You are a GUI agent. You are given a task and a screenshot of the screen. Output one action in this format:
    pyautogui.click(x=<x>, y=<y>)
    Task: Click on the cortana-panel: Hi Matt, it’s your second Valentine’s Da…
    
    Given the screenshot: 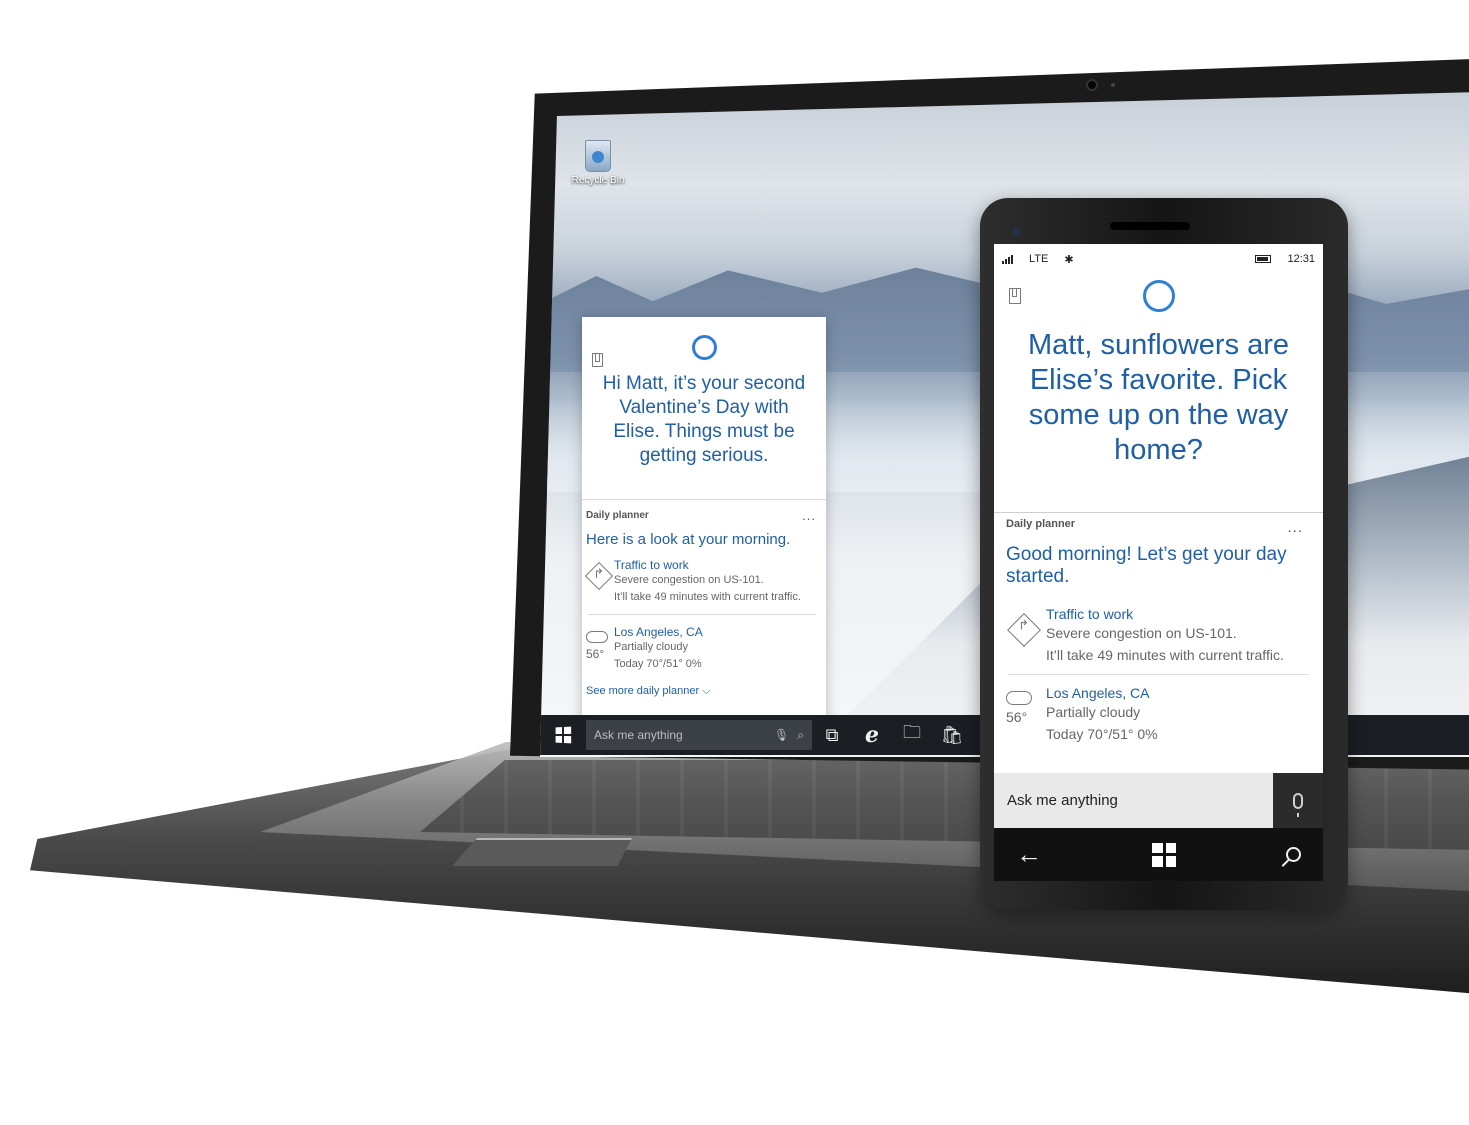 What is the action you would take?
    pyautogui.click(x=704, y=519)
    